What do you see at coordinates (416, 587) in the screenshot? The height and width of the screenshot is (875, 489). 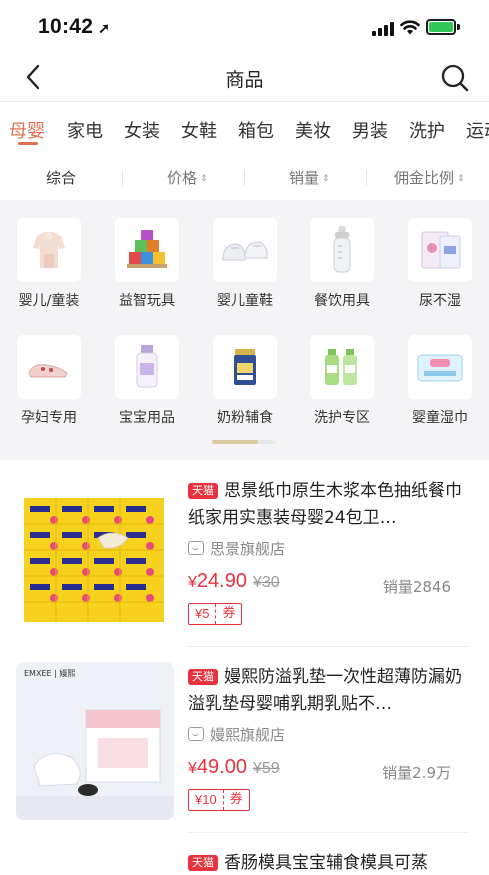 I see `sales-count: 销量2846` at bounding box center [416, 587].